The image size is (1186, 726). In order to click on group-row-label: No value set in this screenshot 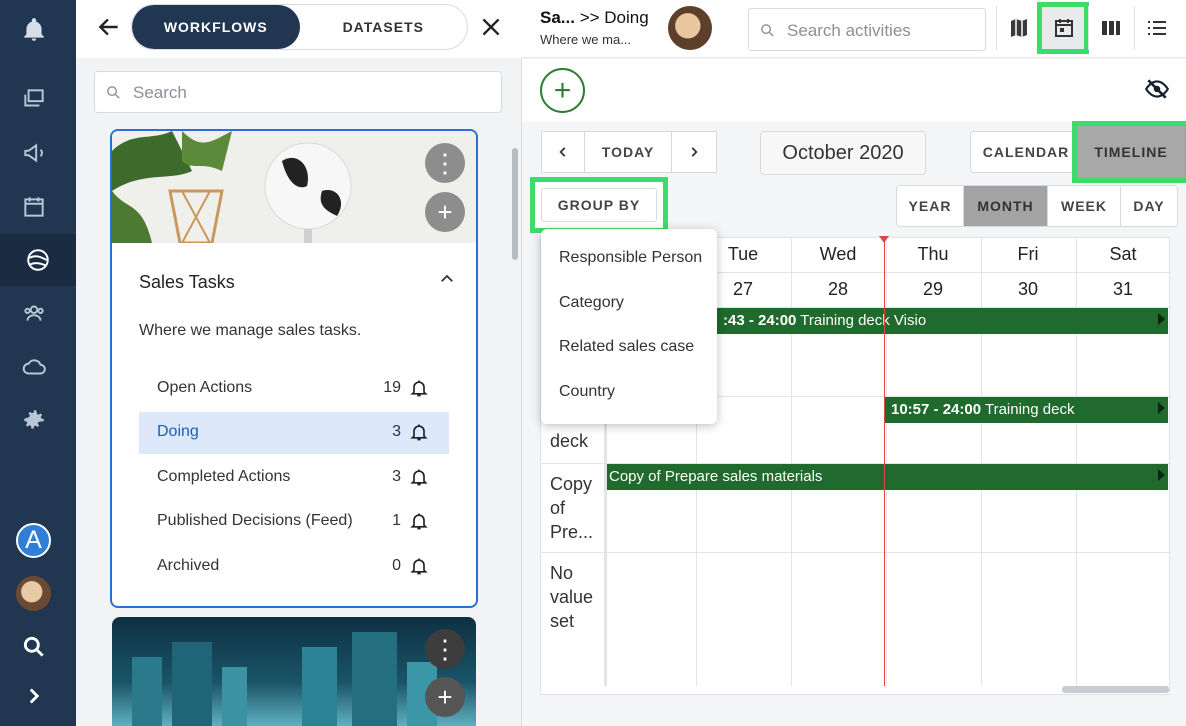, I will do `click(572, 597)`.